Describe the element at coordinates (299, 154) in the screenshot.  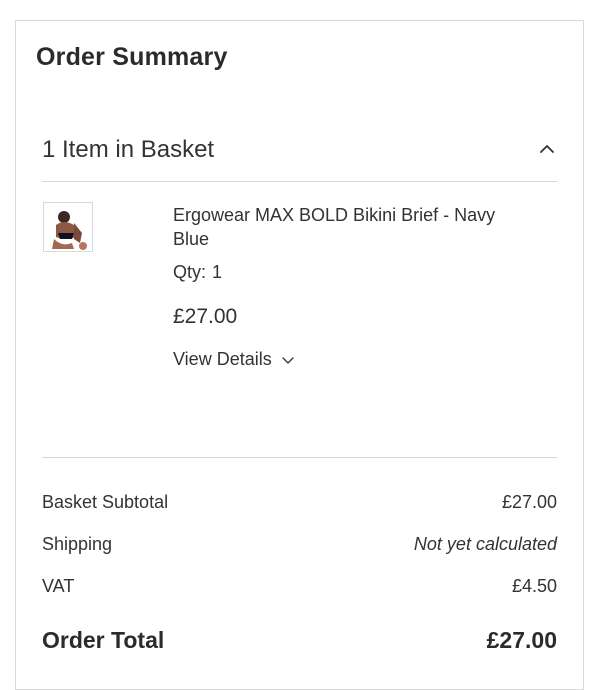
I see `basket-items-header: 1 Item in Basket` at that location.